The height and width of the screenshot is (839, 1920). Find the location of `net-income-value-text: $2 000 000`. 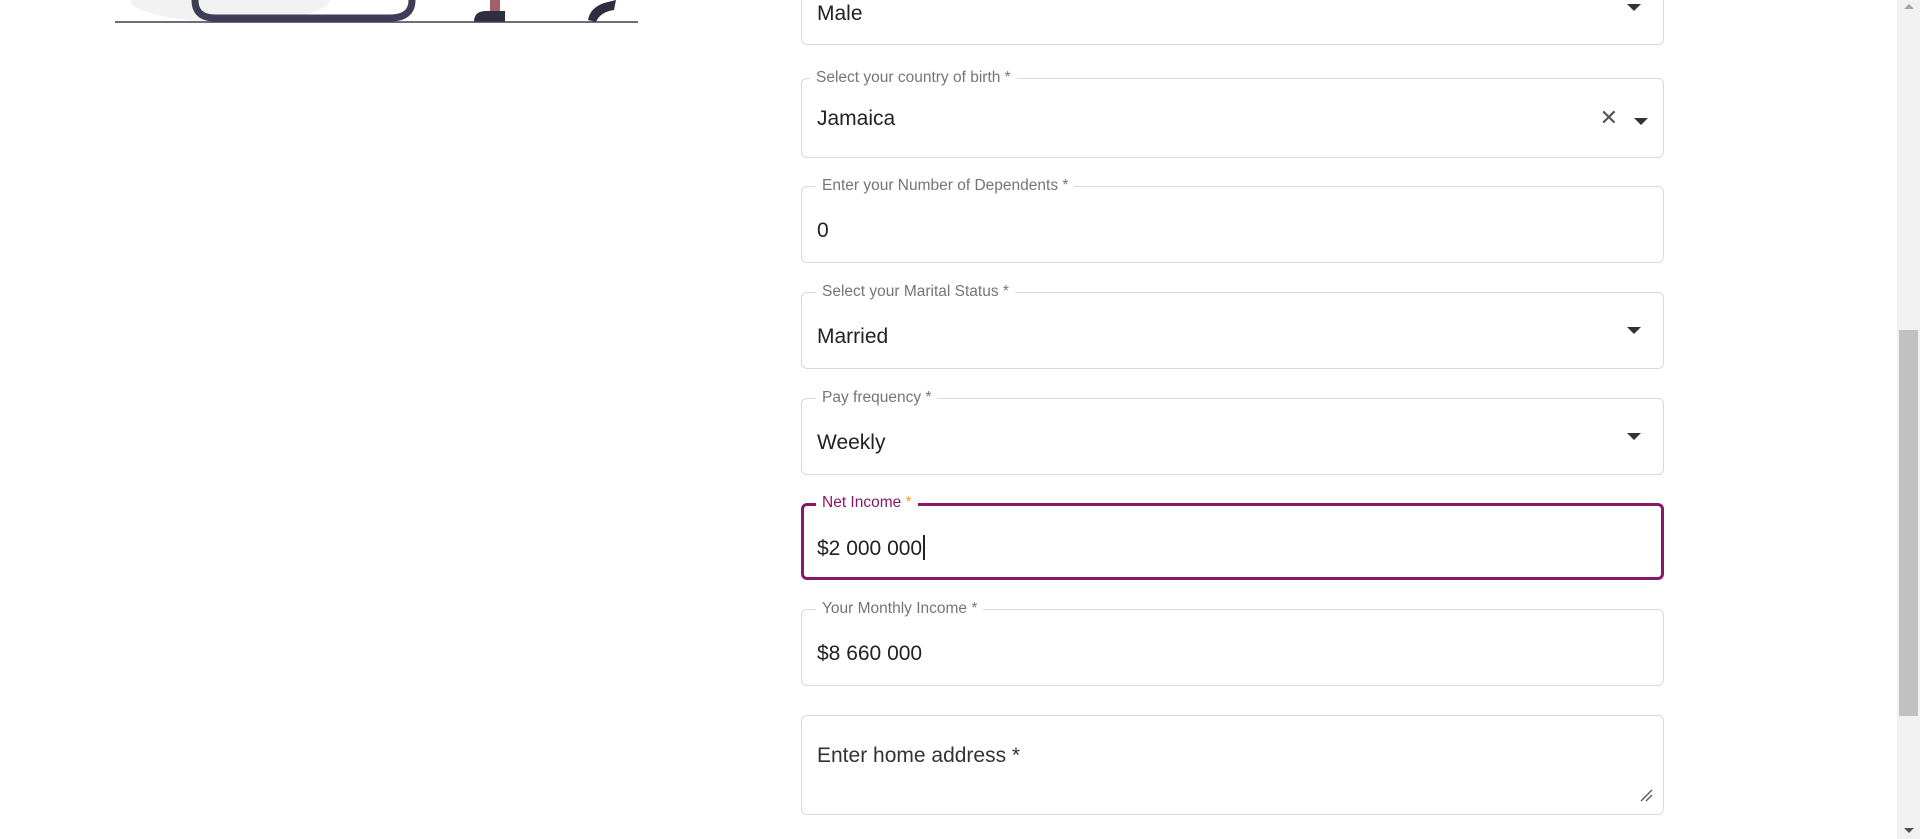

net-income-value-text: $2 000 000 is located at coordinates (870, 548).